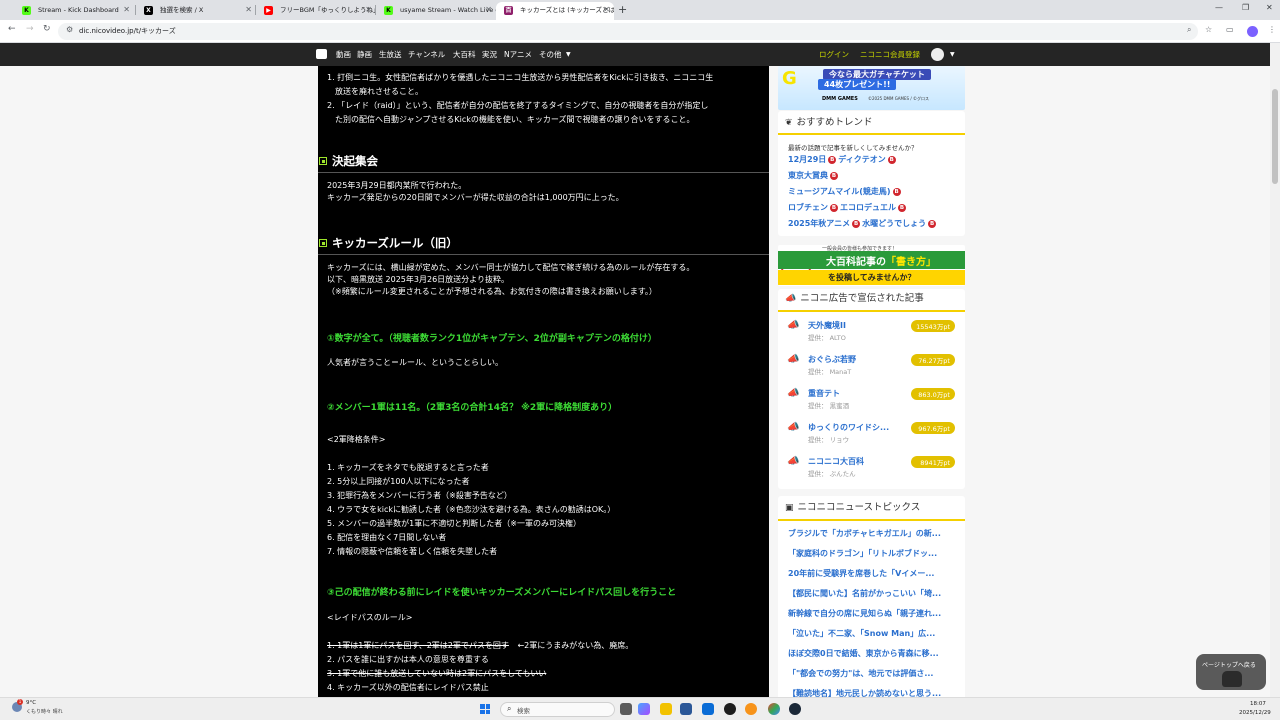 The height and width of the screenshot is (720, 1280). What do you see at coordinates (1275, 136) in the screenshot?
I see `scrollbar-thumb` at bounding box center [1275, 136].